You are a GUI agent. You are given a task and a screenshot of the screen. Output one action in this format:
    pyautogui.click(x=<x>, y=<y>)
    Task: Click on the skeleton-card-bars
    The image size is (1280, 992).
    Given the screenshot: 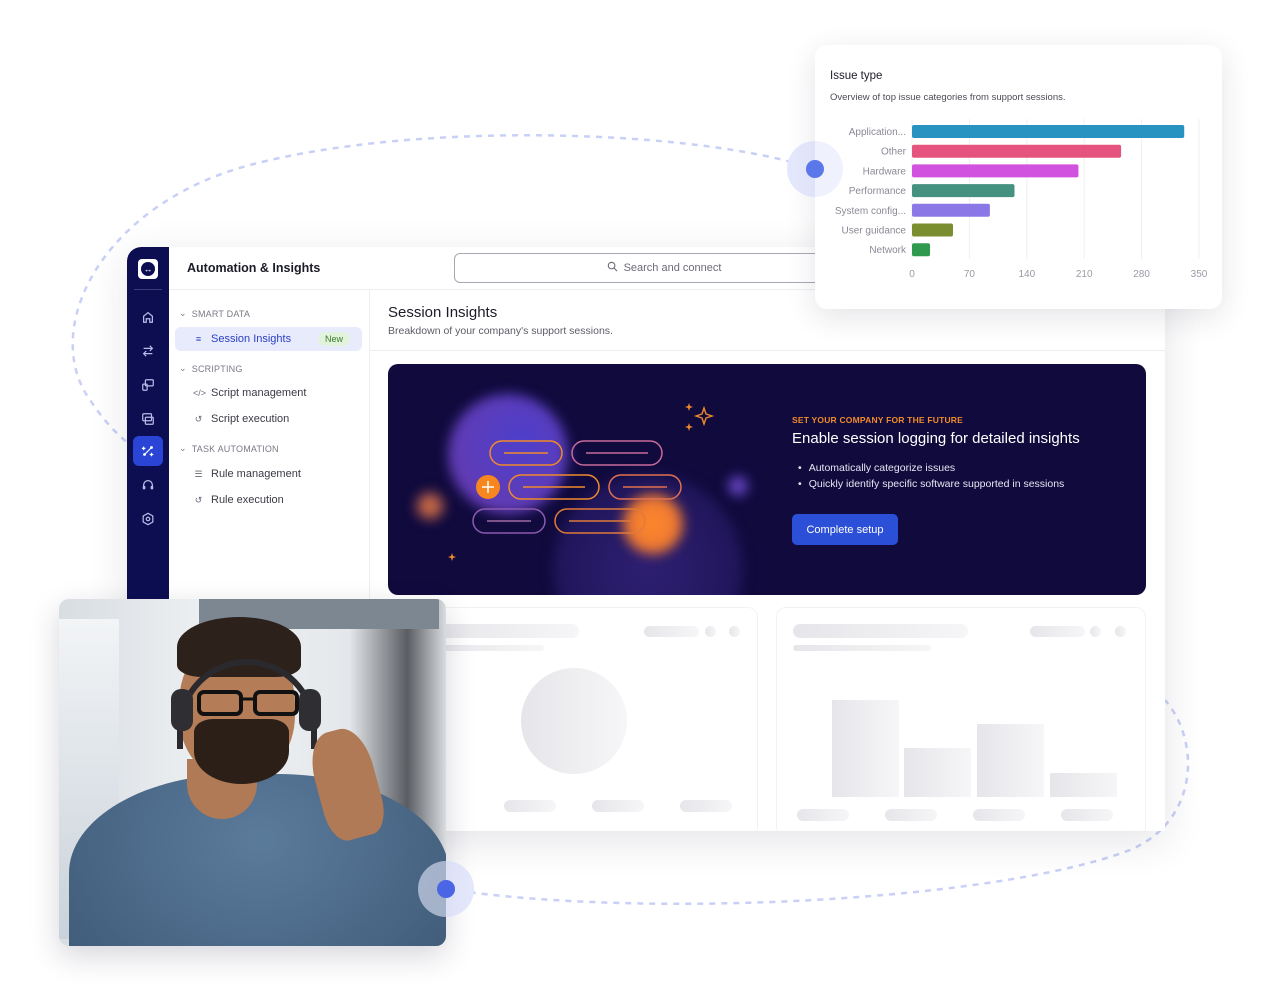 What is the action you would take?
    pyautogui.click(x=961, y=719)
    